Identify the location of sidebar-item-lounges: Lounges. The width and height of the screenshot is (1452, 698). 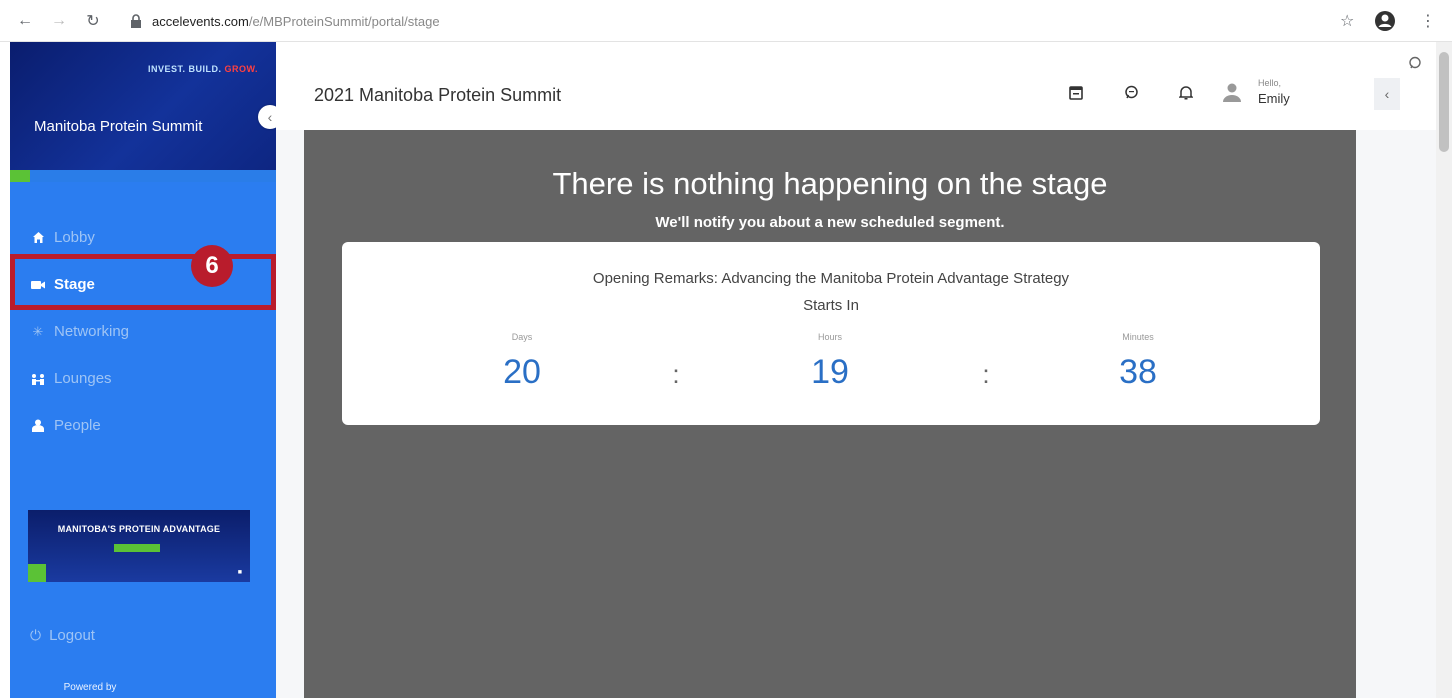
(143, 378).